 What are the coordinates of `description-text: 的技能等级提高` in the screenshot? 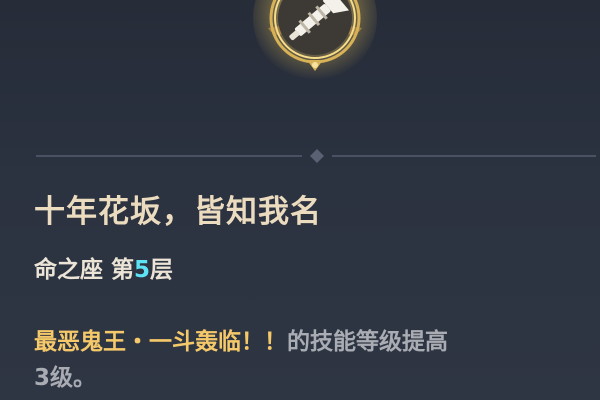 It's located at (367, 342).